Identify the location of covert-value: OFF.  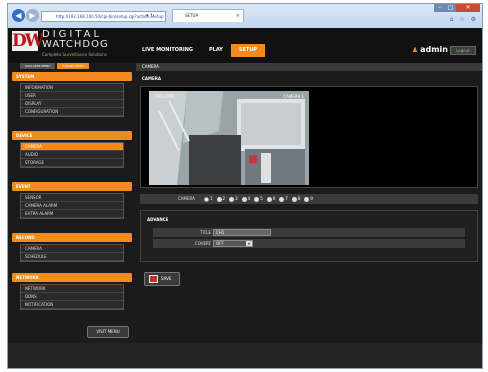
(220, 243).